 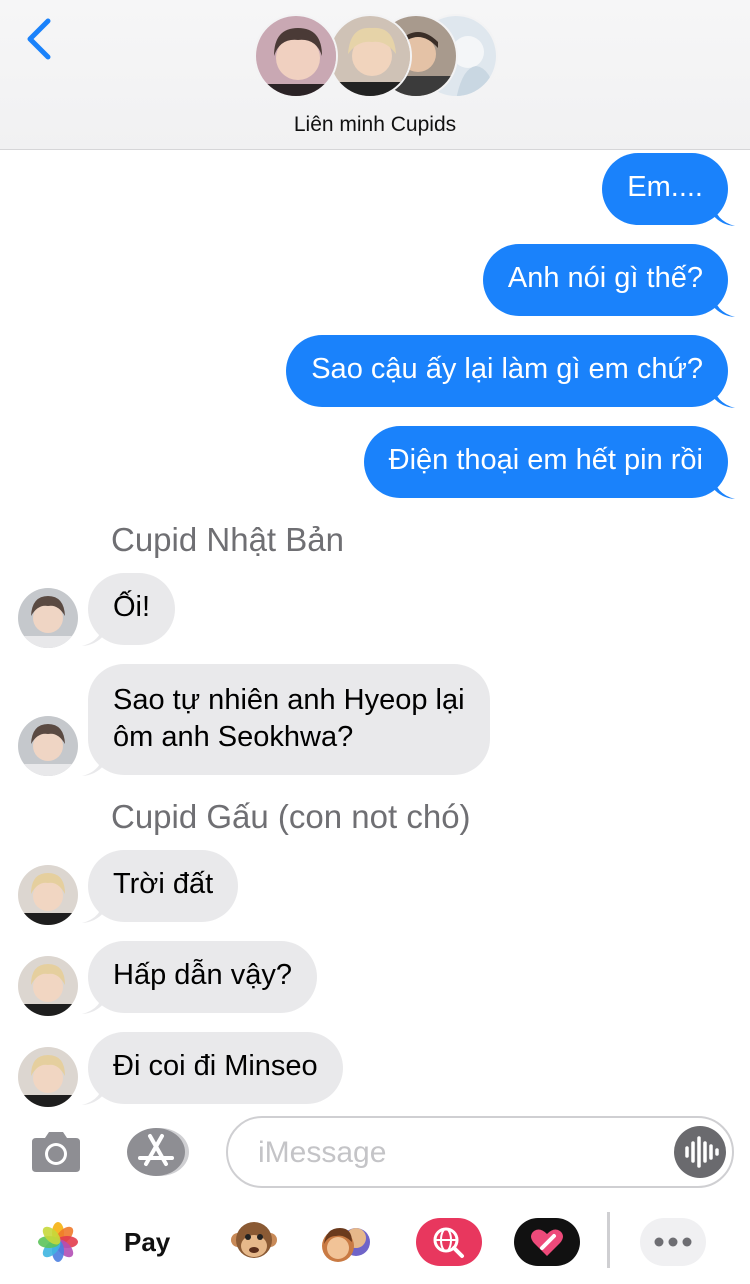 What do you see at coordinates (254, 1242) in the screenshot?
I see `animoji-monkey-icon` at bounding box center [254, 1242].